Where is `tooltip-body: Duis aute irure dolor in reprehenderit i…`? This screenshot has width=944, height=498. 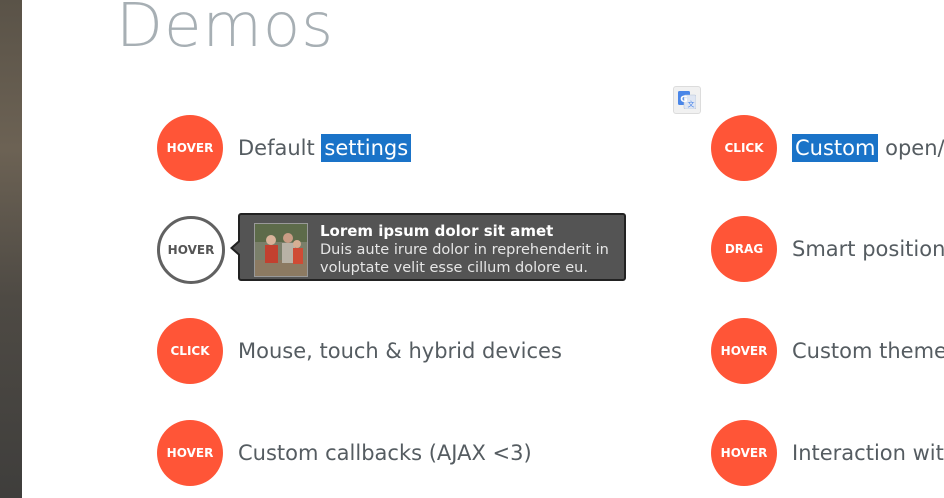
tooltip-body: Duis aute irure dolor in reprehenderit i… is located at coordinates (464, 259).